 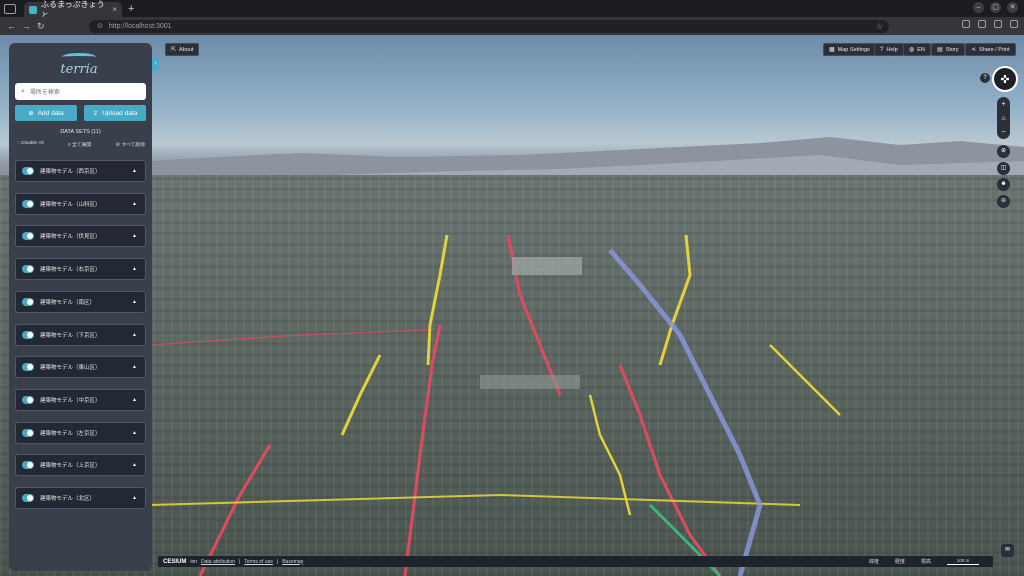 I want to click on map-settings-button: ▦ Map Settings, so click(x=849, y=49).